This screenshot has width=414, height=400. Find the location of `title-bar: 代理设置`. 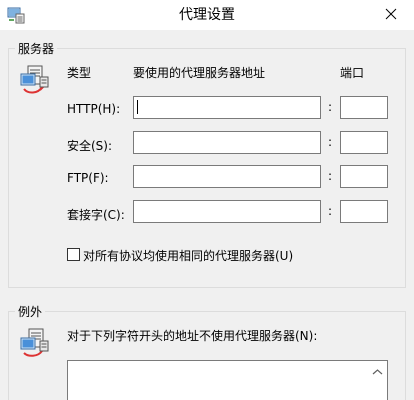

title-bar: 代理设置 is located at coordinates (207, 15).